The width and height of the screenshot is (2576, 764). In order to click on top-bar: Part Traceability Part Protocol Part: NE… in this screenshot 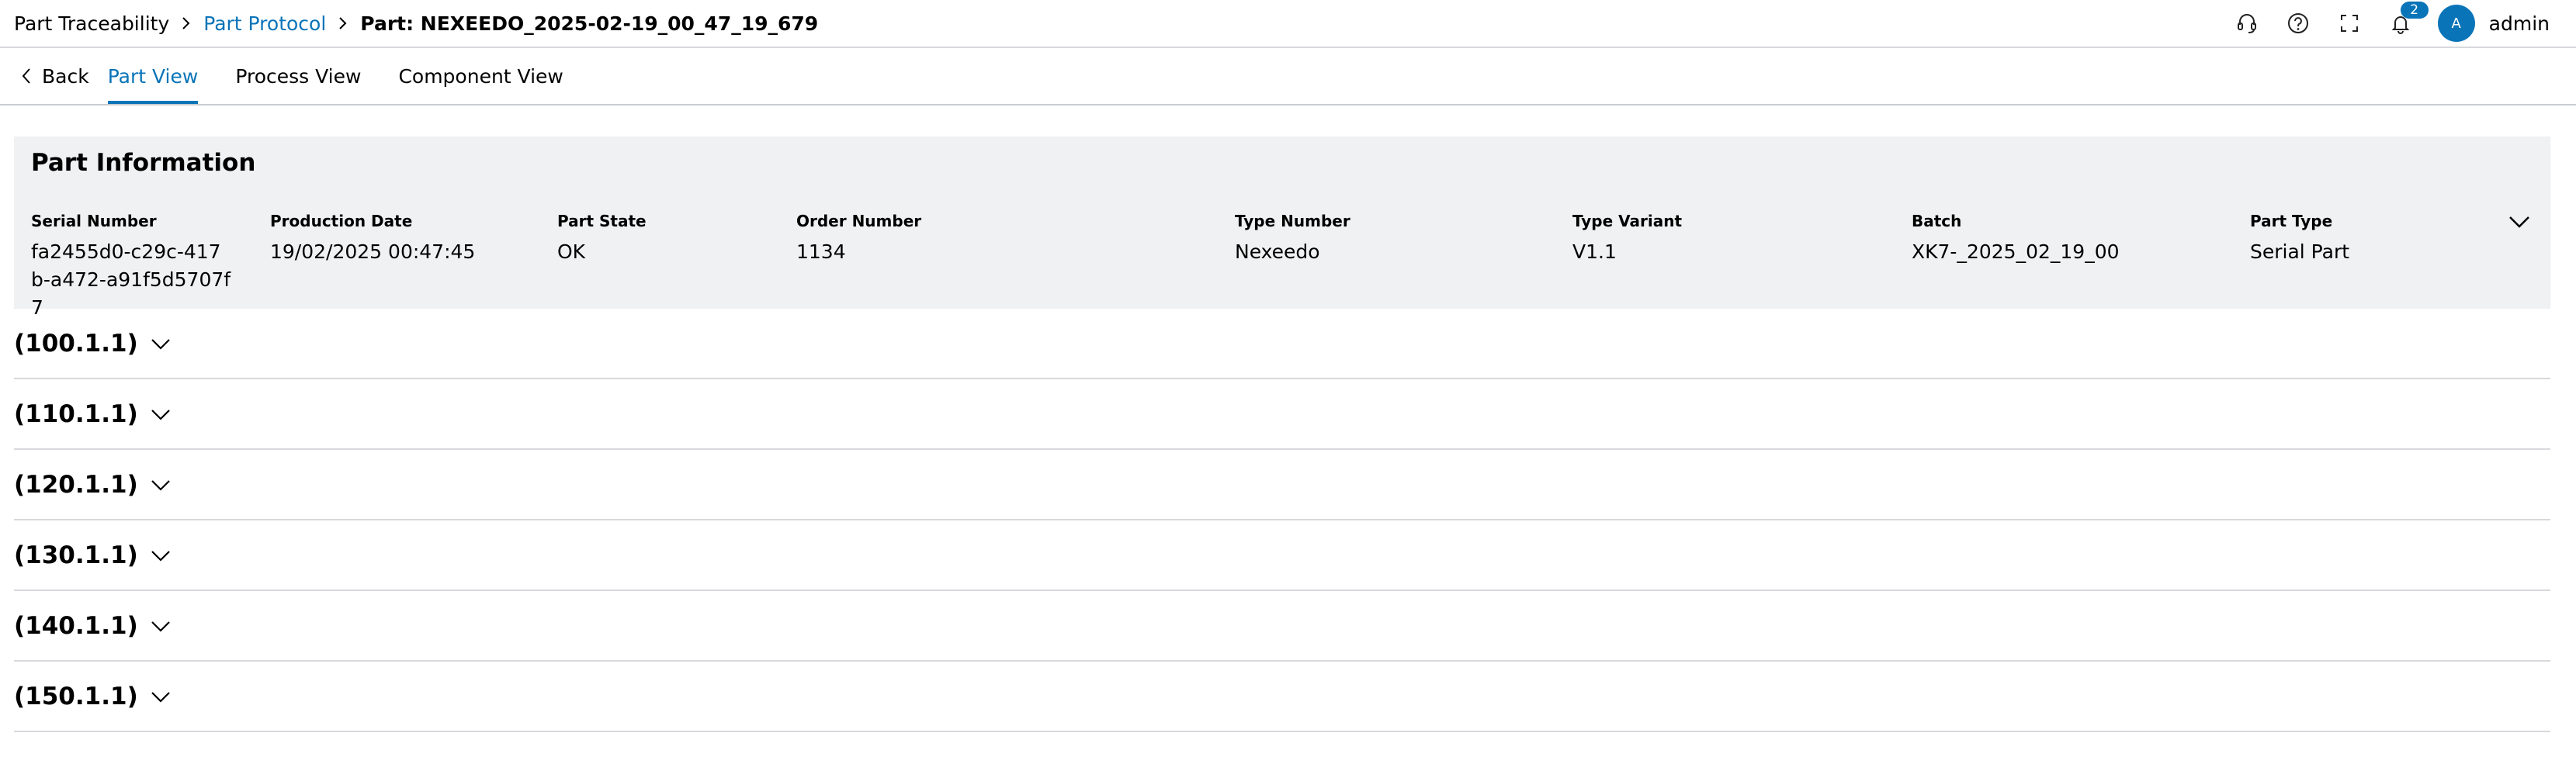, I will do `click(1288, 24)`.